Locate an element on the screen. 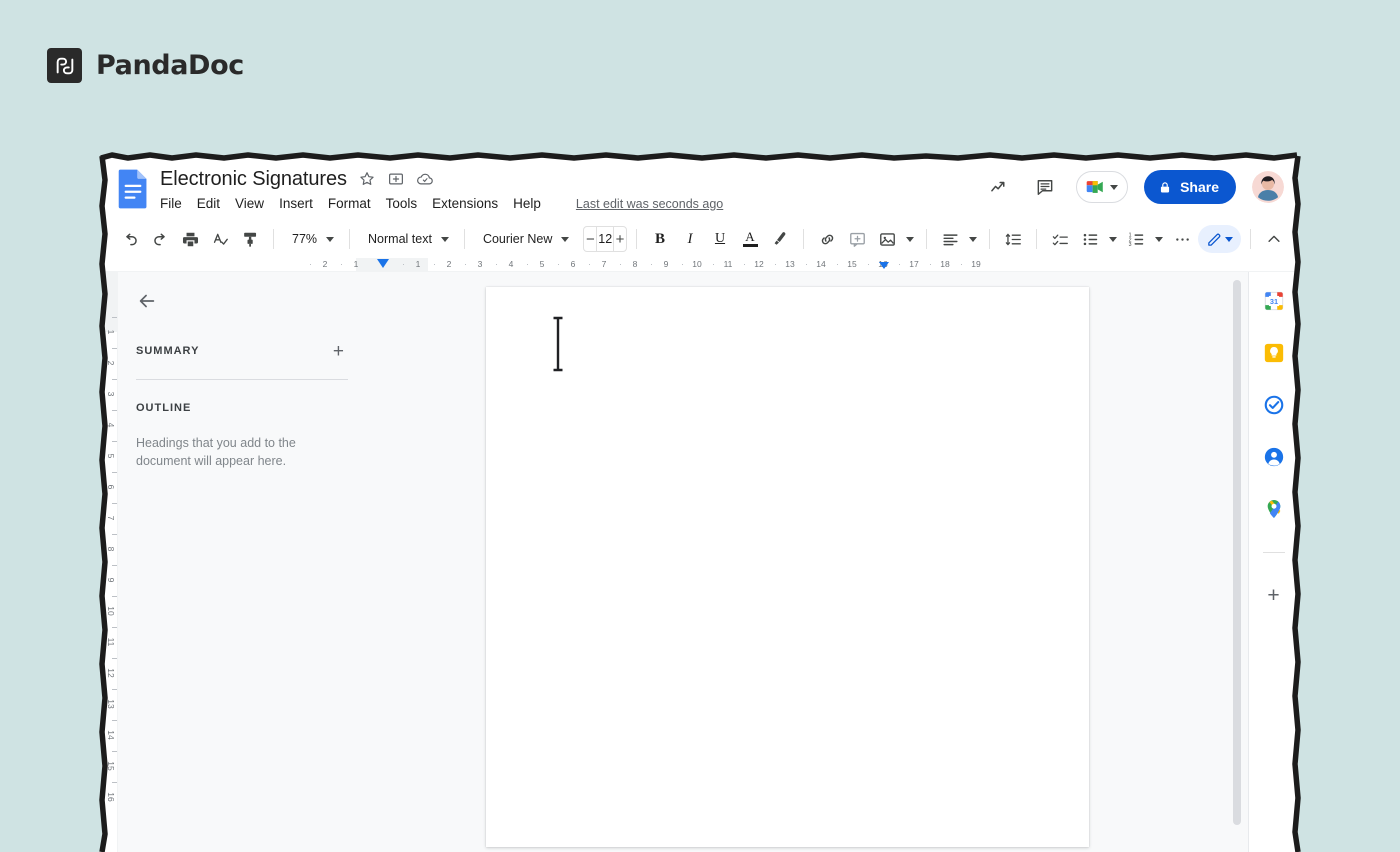 This screenshot has width=1400, height=852. bulleted-list-dropdown is located at coordinates (1113, 239).